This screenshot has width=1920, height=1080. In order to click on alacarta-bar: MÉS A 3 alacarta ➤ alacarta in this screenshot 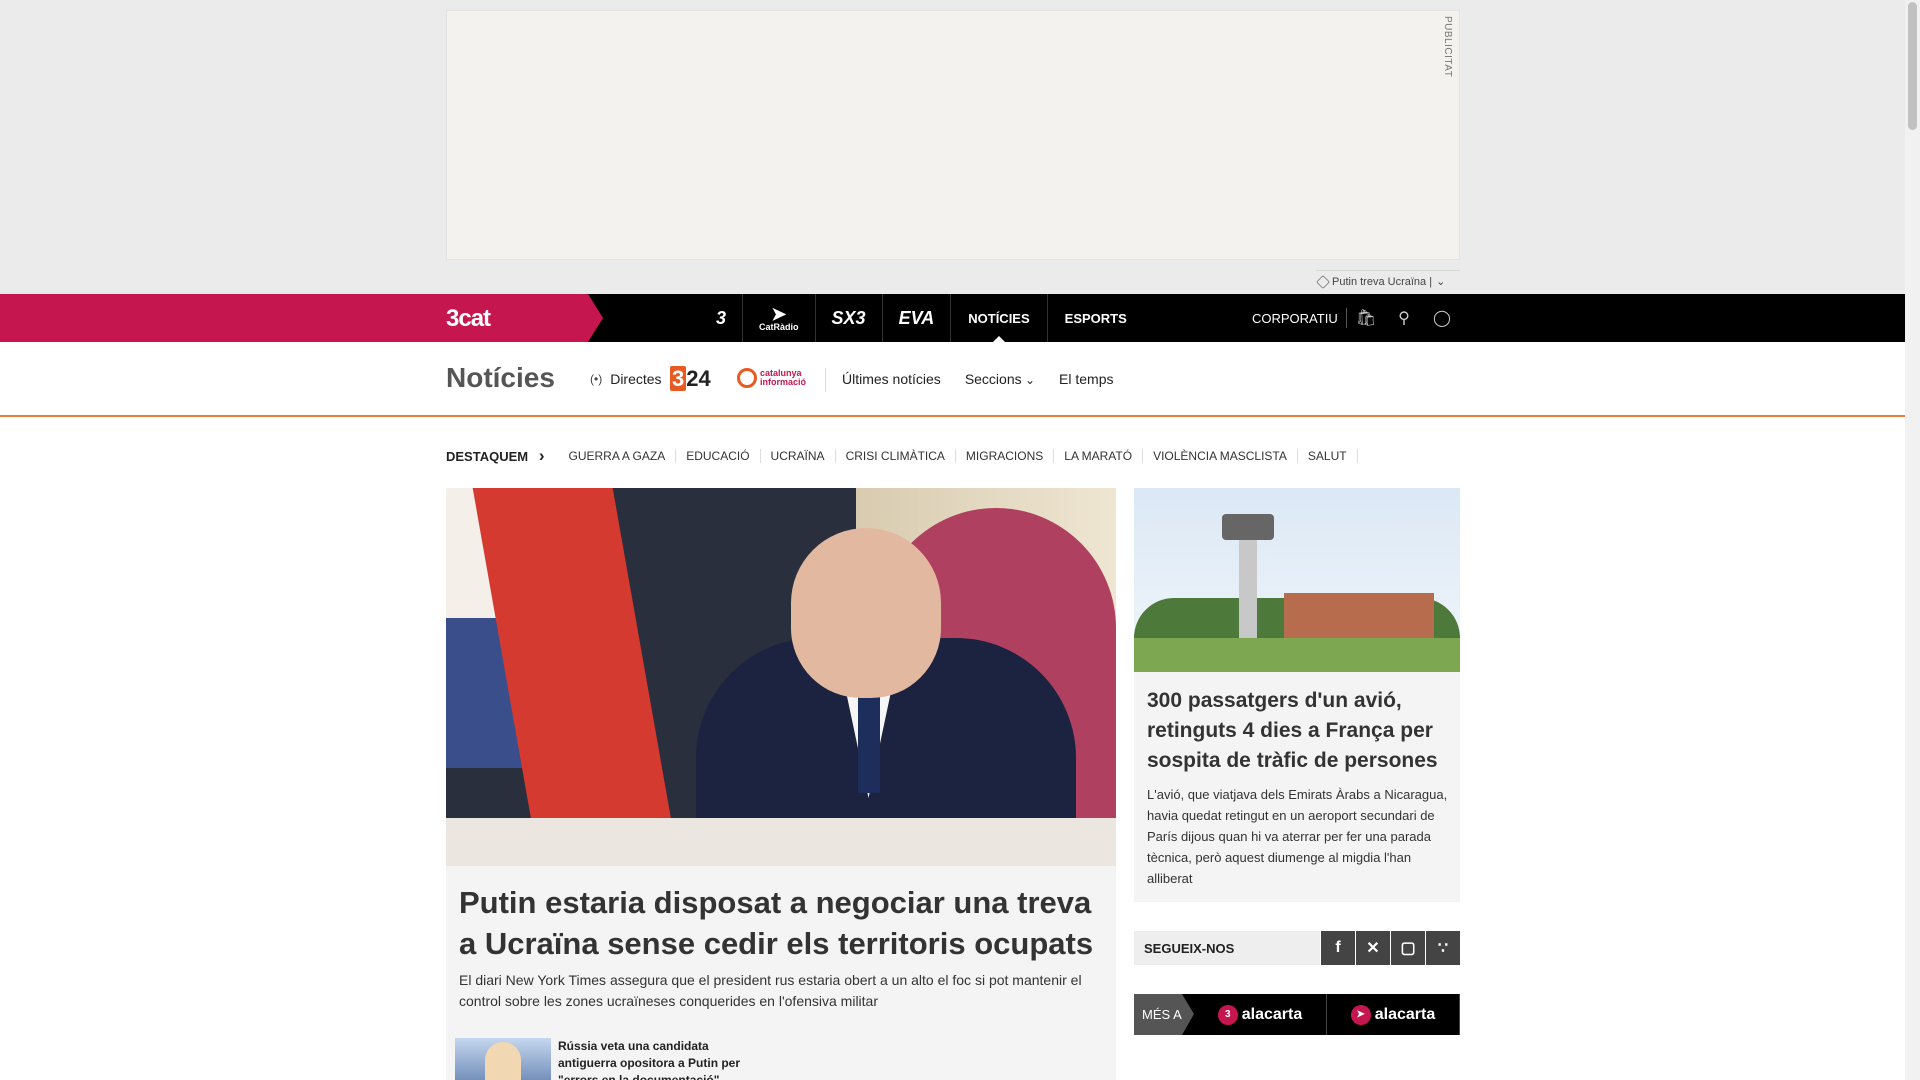, I will do `click(1297, 1014)`.